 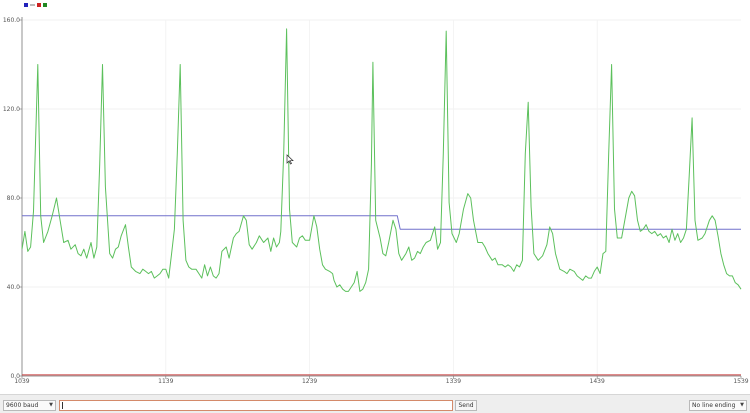 What do you see at coordinates (309, 381) in the screenshot?
I see `x-tick-label: 1239` at bounding box center [309, 381].